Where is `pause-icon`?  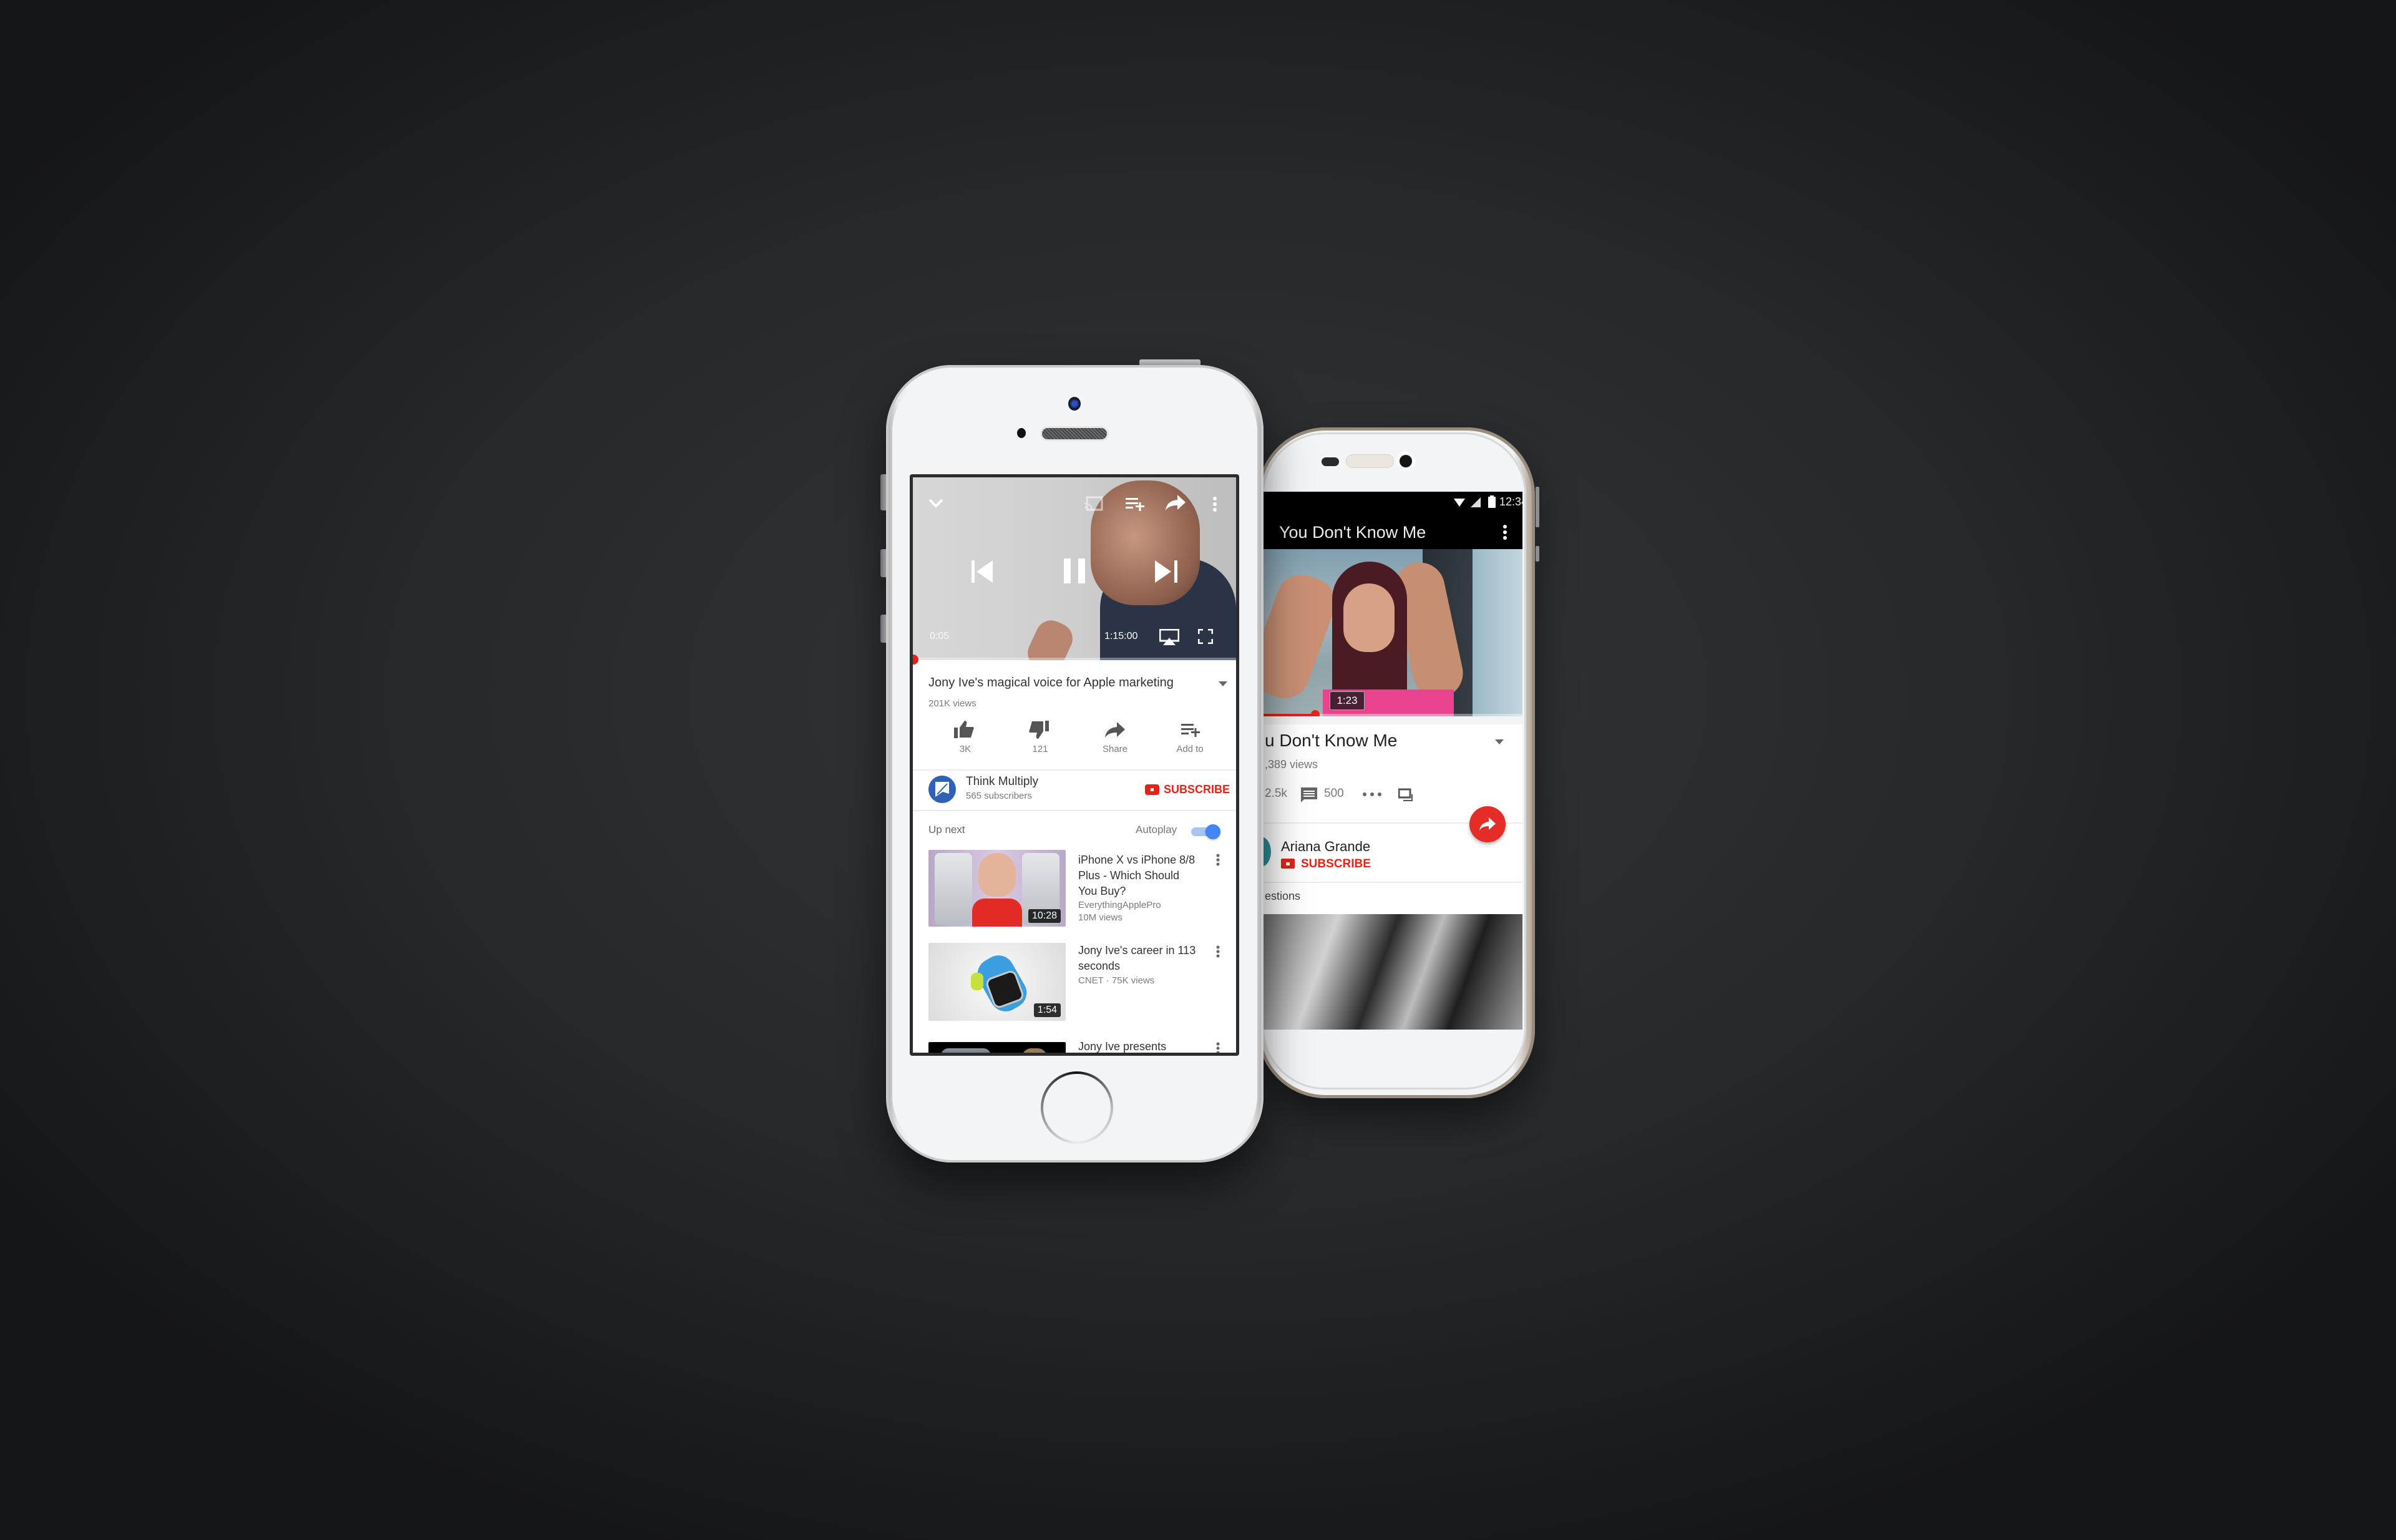
pause-icon is located at coordinates (1074, 570).